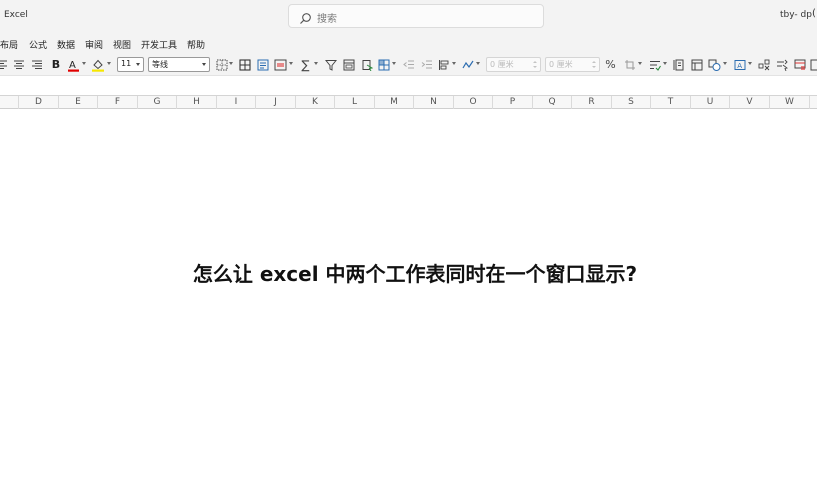 The height and width of the screenshot is (500, 817). Describe the element at coordinates (433, 102) in the screenshot. I see `column-header: N` at that location.